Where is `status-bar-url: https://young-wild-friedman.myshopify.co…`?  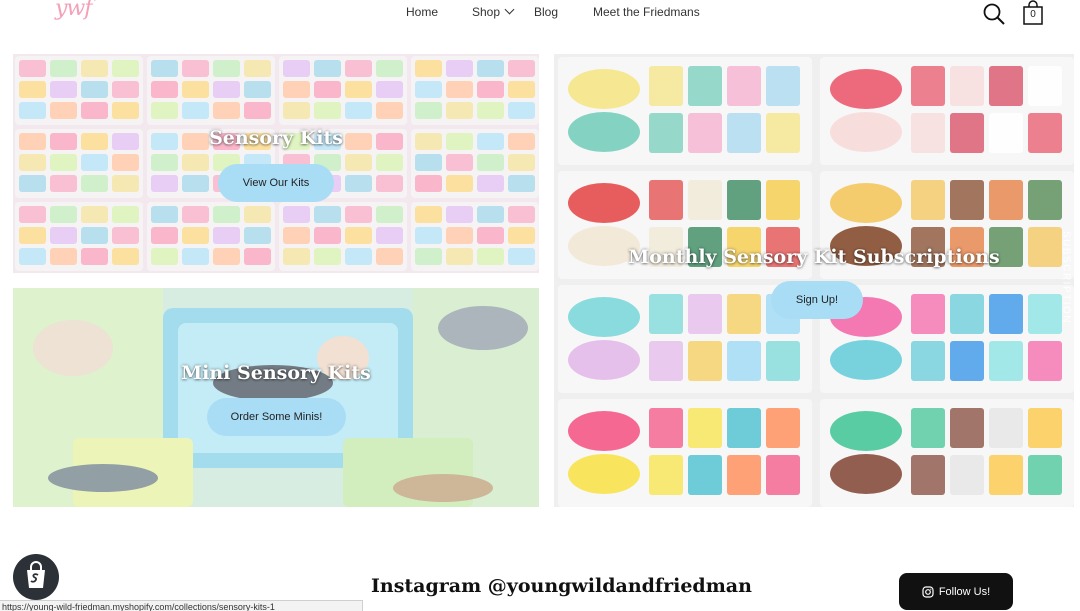
status-bar-url: https://young-wild-friedman.myshopify.co… is located at coordinates (181, 605).